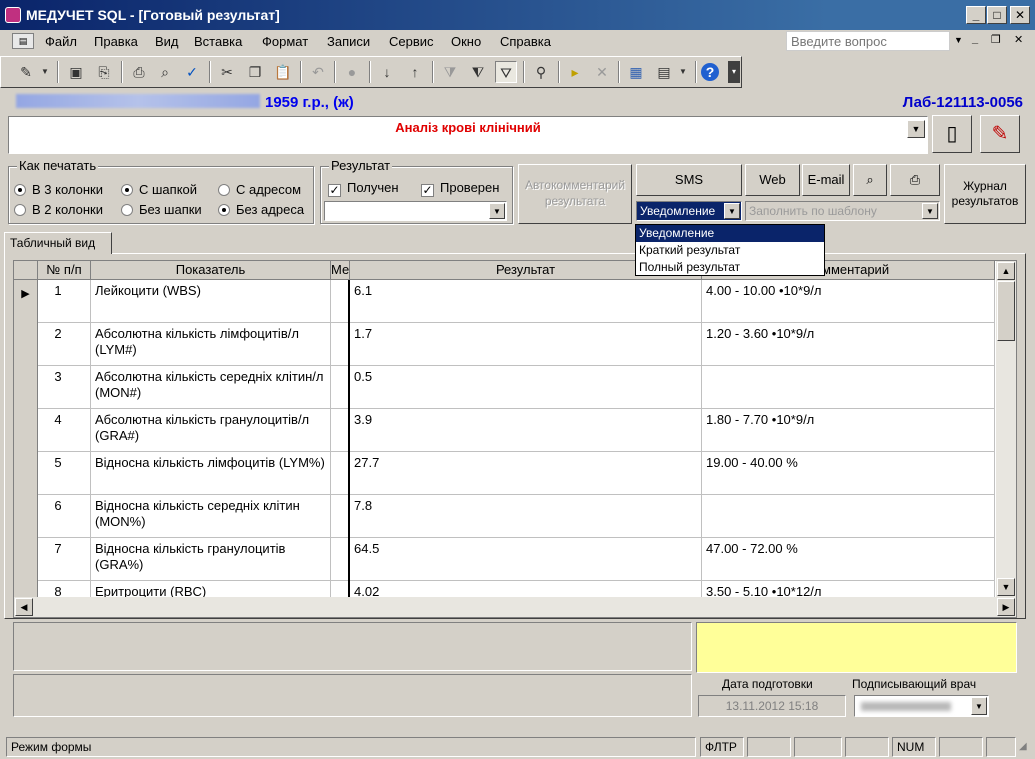 The image size is (1035, 759). Describe the element at coordinates (26, 72) in the screenshot. I see `design-view-icon: ✎` at that location.